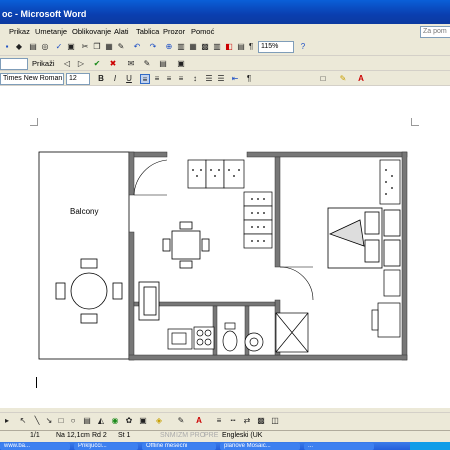  What do you see at coordinates (121, 47) in the screenshot?
I see `format-painter-icon: ✎` at bounding box center [121, 47].